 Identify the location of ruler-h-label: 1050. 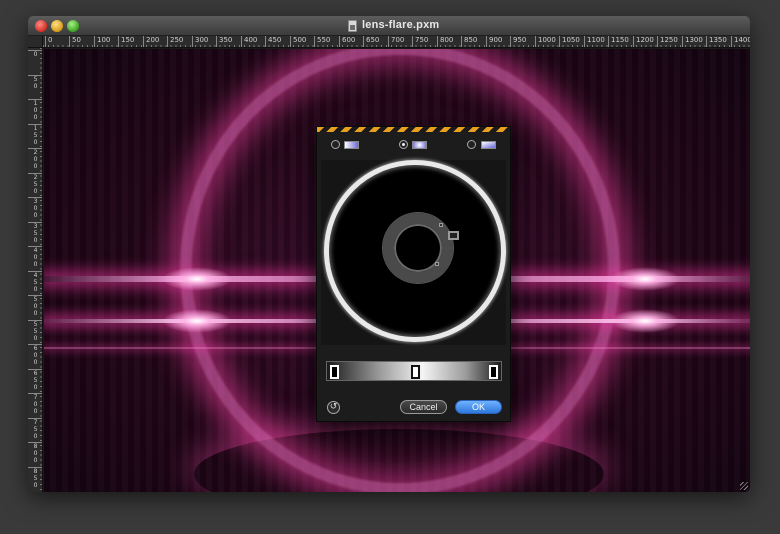
(569, 41).